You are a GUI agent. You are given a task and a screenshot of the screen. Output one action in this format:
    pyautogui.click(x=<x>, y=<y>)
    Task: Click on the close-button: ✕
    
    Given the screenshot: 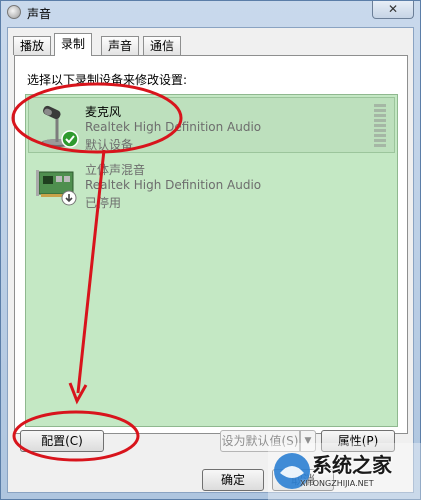 What is the action you would take?
    pyautogui.click(x=393, y=10)
    